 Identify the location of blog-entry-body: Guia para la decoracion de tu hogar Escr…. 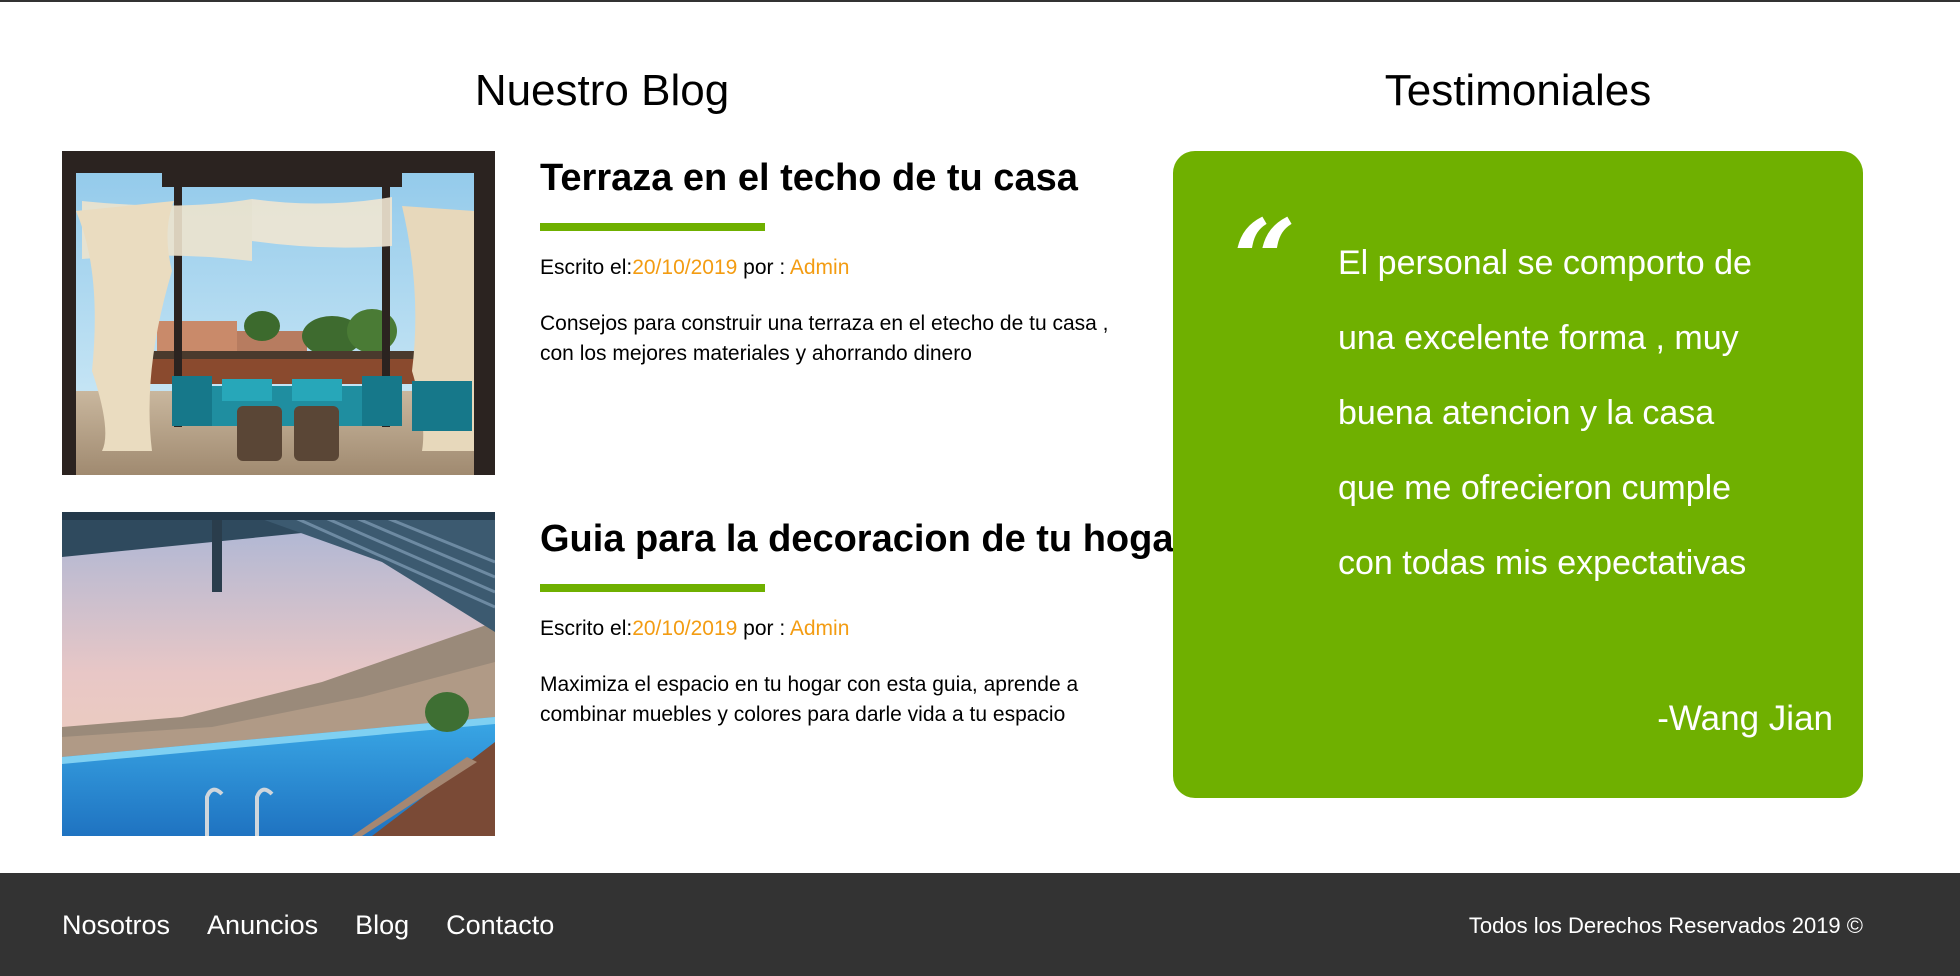
(870, 621).